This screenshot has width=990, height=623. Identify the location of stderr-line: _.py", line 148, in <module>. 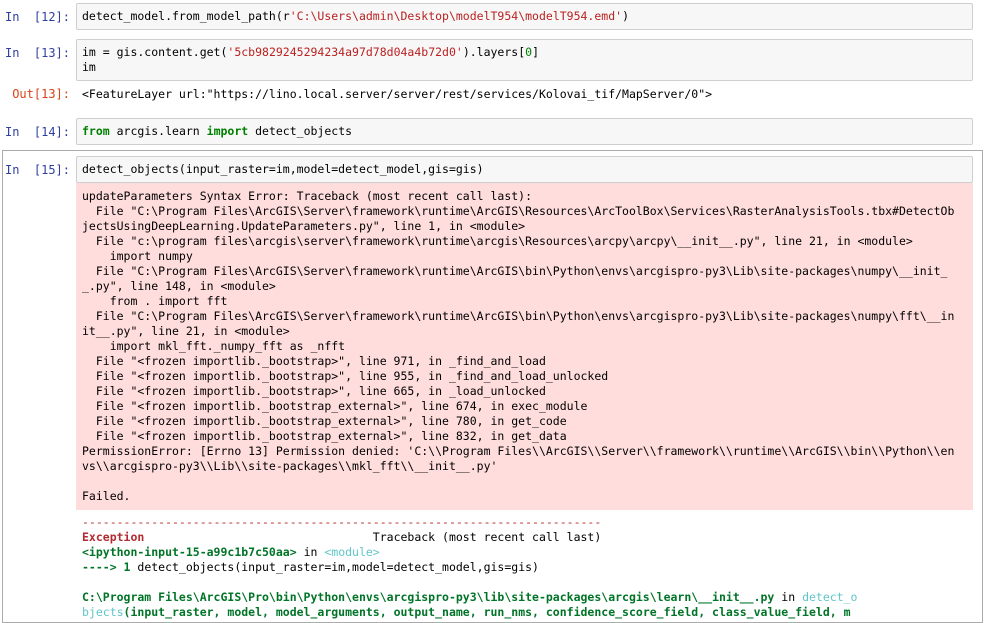
(179, 286).